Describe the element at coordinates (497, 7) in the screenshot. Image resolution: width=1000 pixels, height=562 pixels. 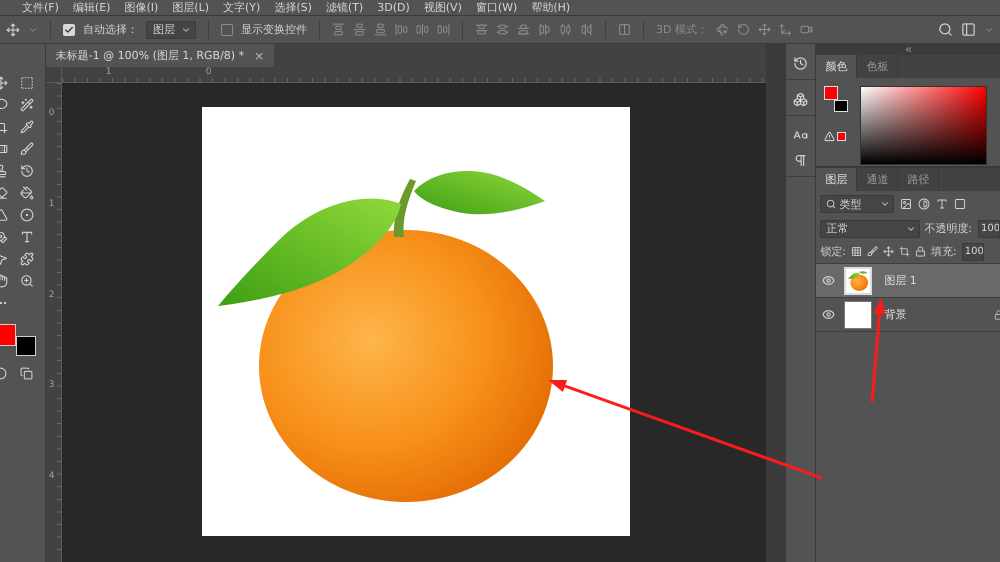
I see `menu-item: 窗口(W)` at that location.